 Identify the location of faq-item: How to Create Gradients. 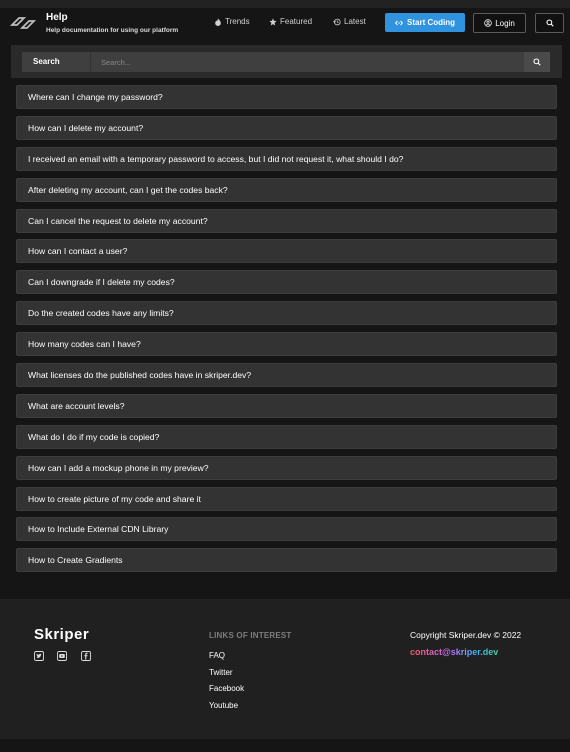
(286, 560).